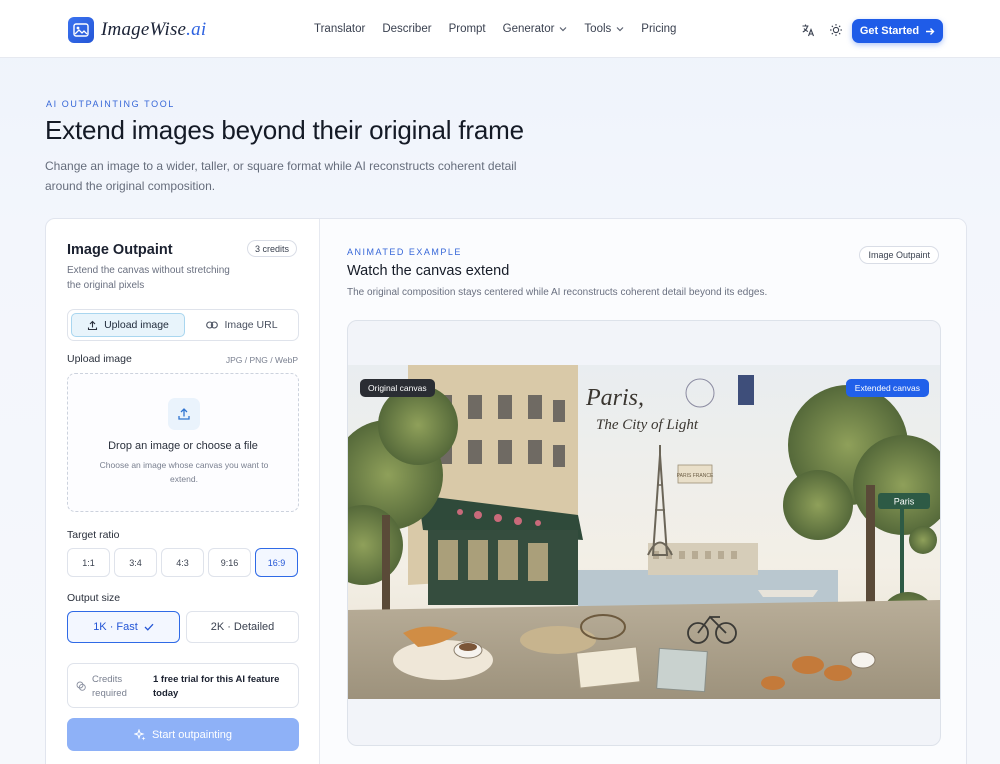 The width and height of the screenshot is (1000, 764). Describe the element at coordinates (276, 562) in the screenshot. I see `ratio-16-9: 16:9` at that location.